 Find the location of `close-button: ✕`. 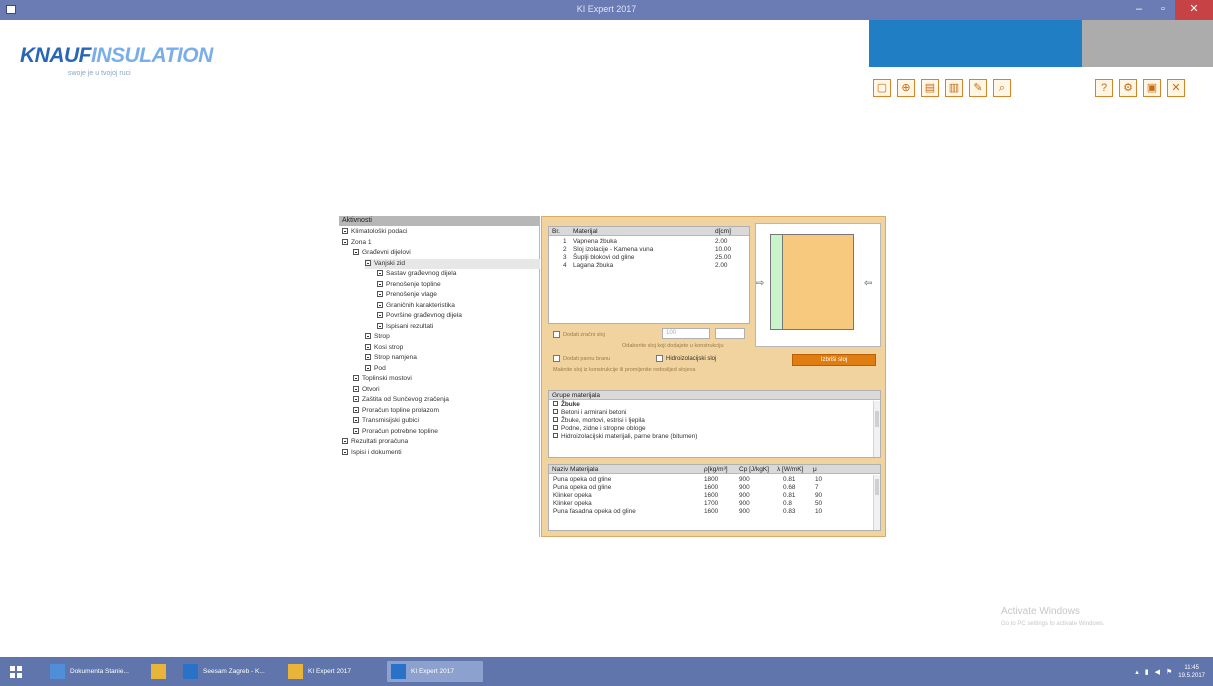

close-button: ✕ is located at coordinates (1194, 10).